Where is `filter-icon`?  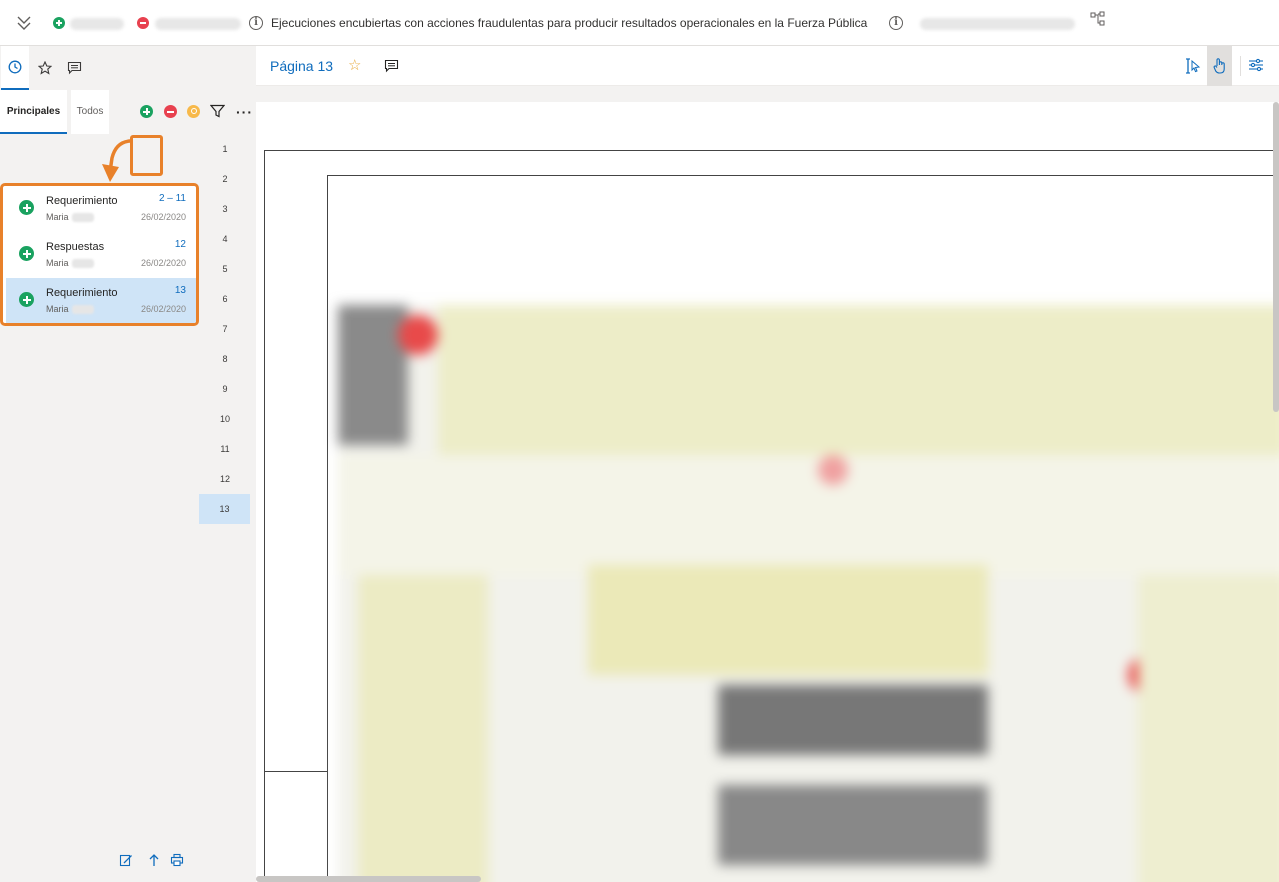 filter-icon is located at coordinates (217, 111).